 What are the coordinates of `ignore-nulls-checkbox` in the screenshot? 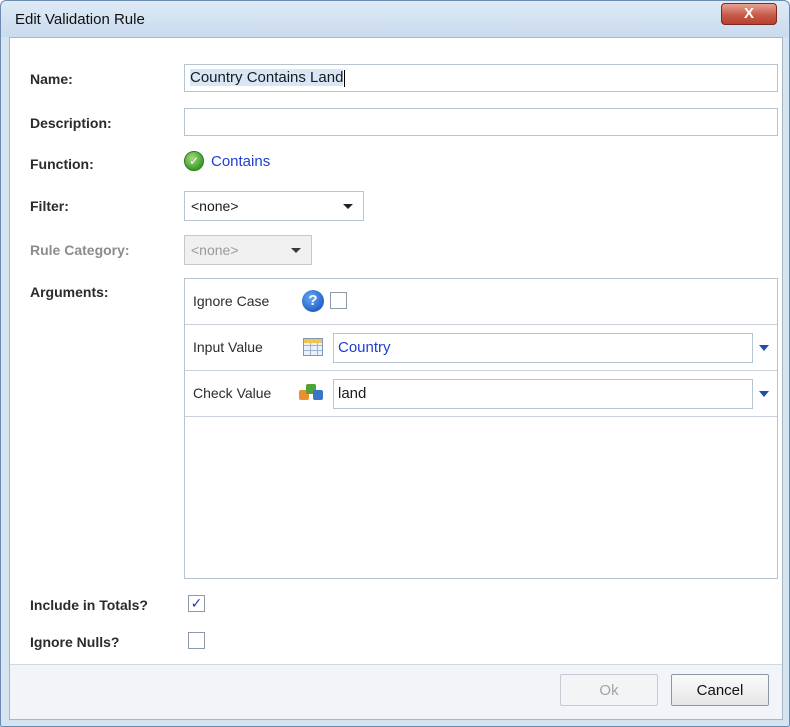 It's located at (196, 640).